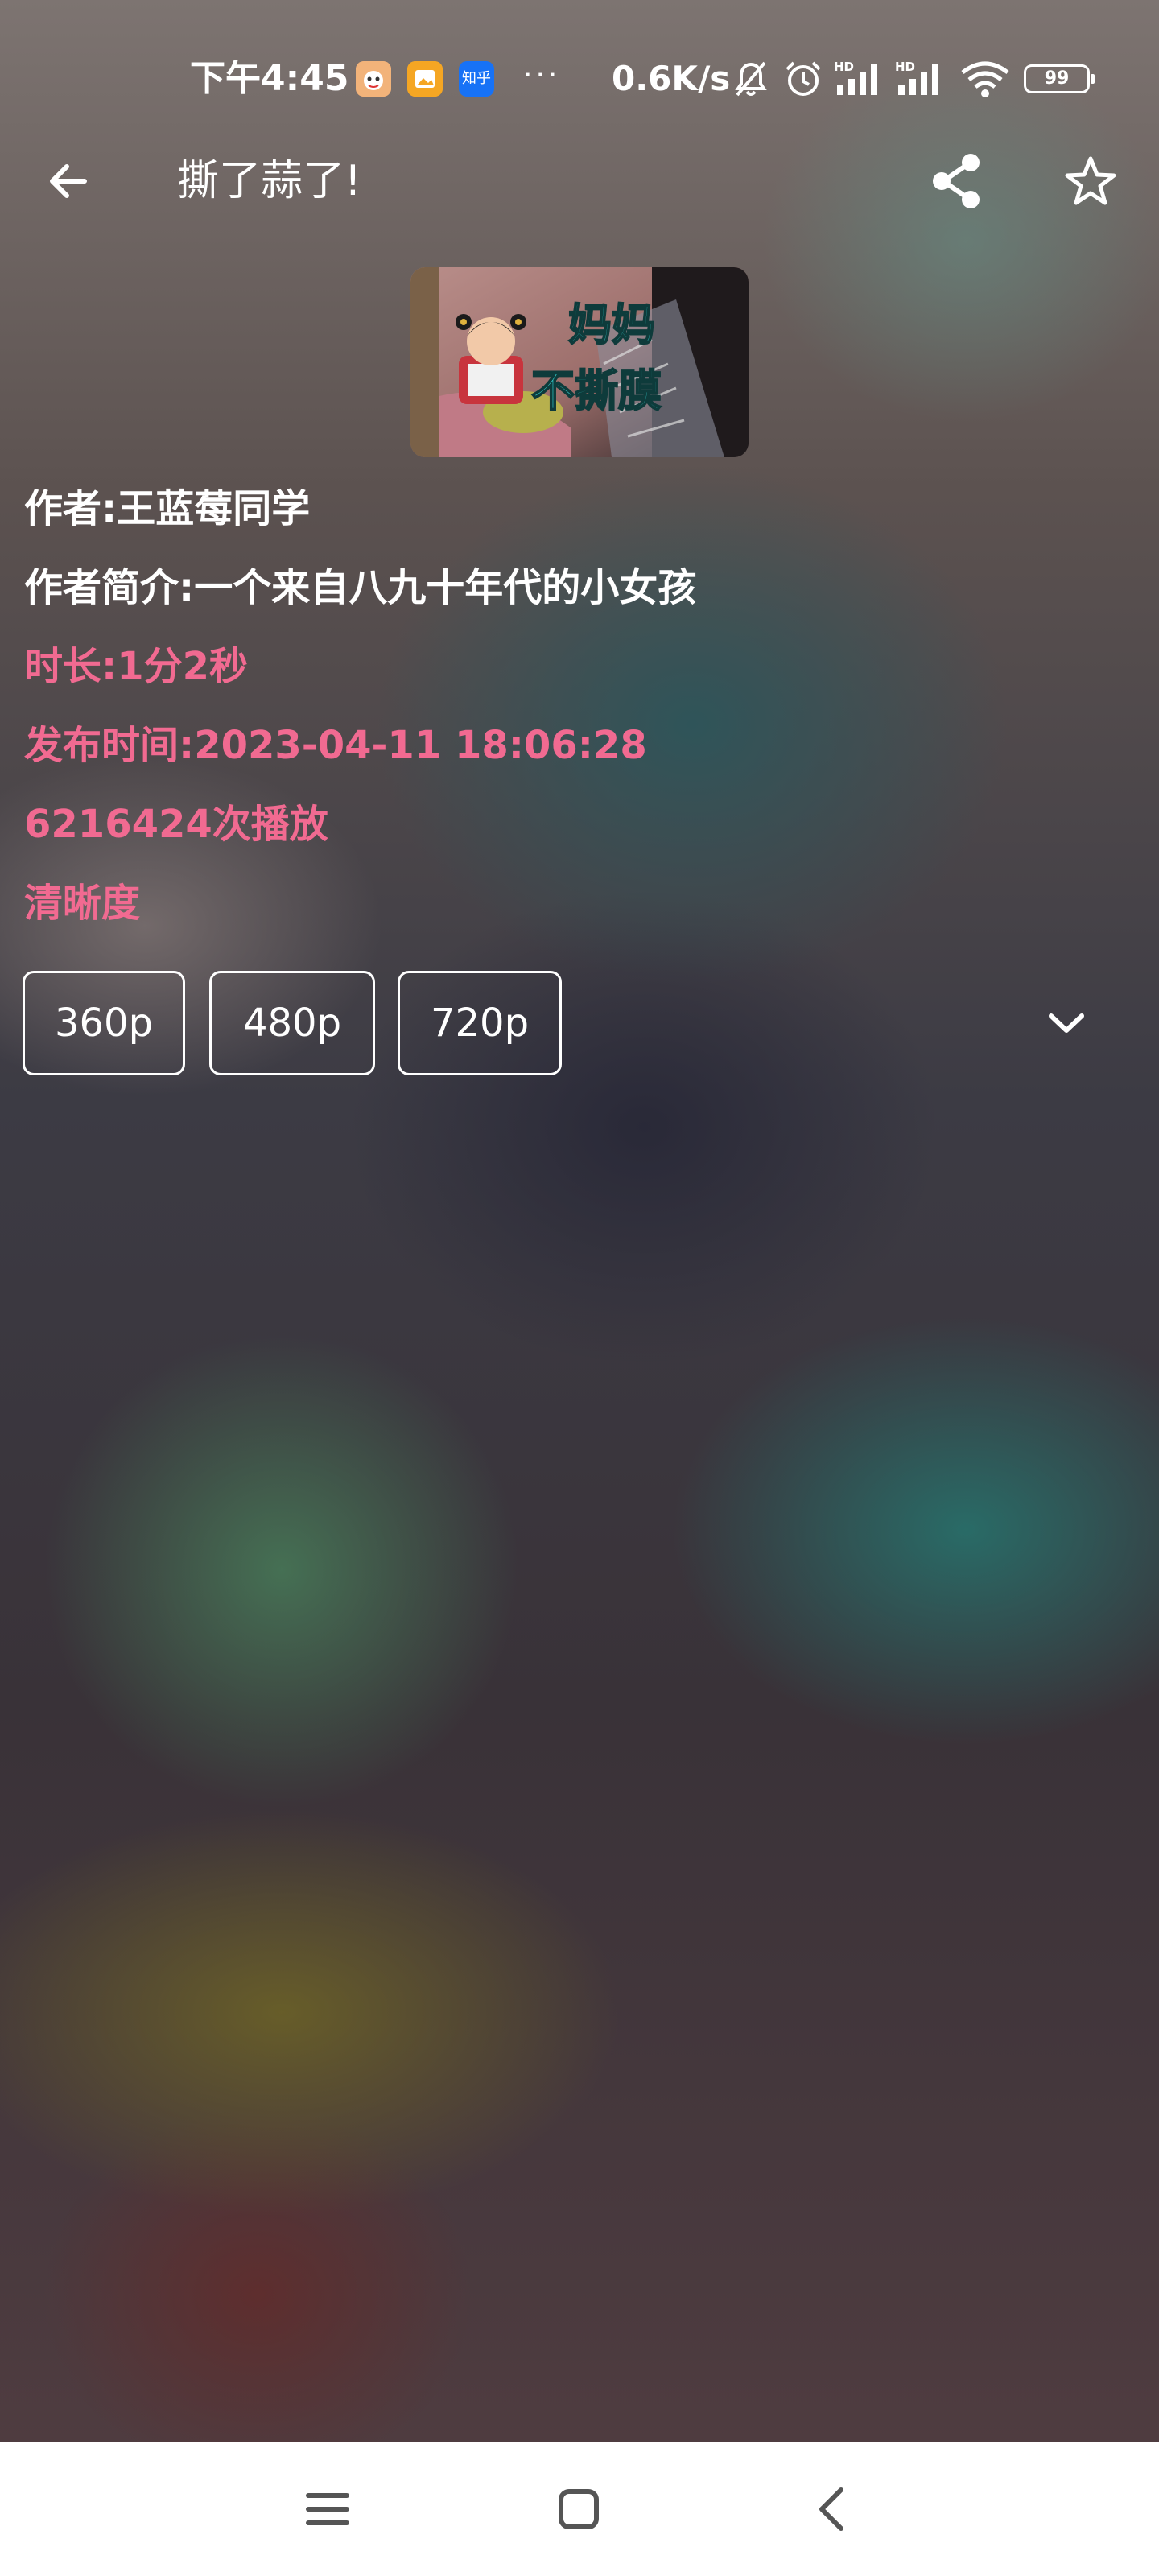 Image resolution: width=1159 pixels, height=2576 pixels. Describe the element at coordinates (803, 78) in the screenshot. I see `alarm-icon` at that location.